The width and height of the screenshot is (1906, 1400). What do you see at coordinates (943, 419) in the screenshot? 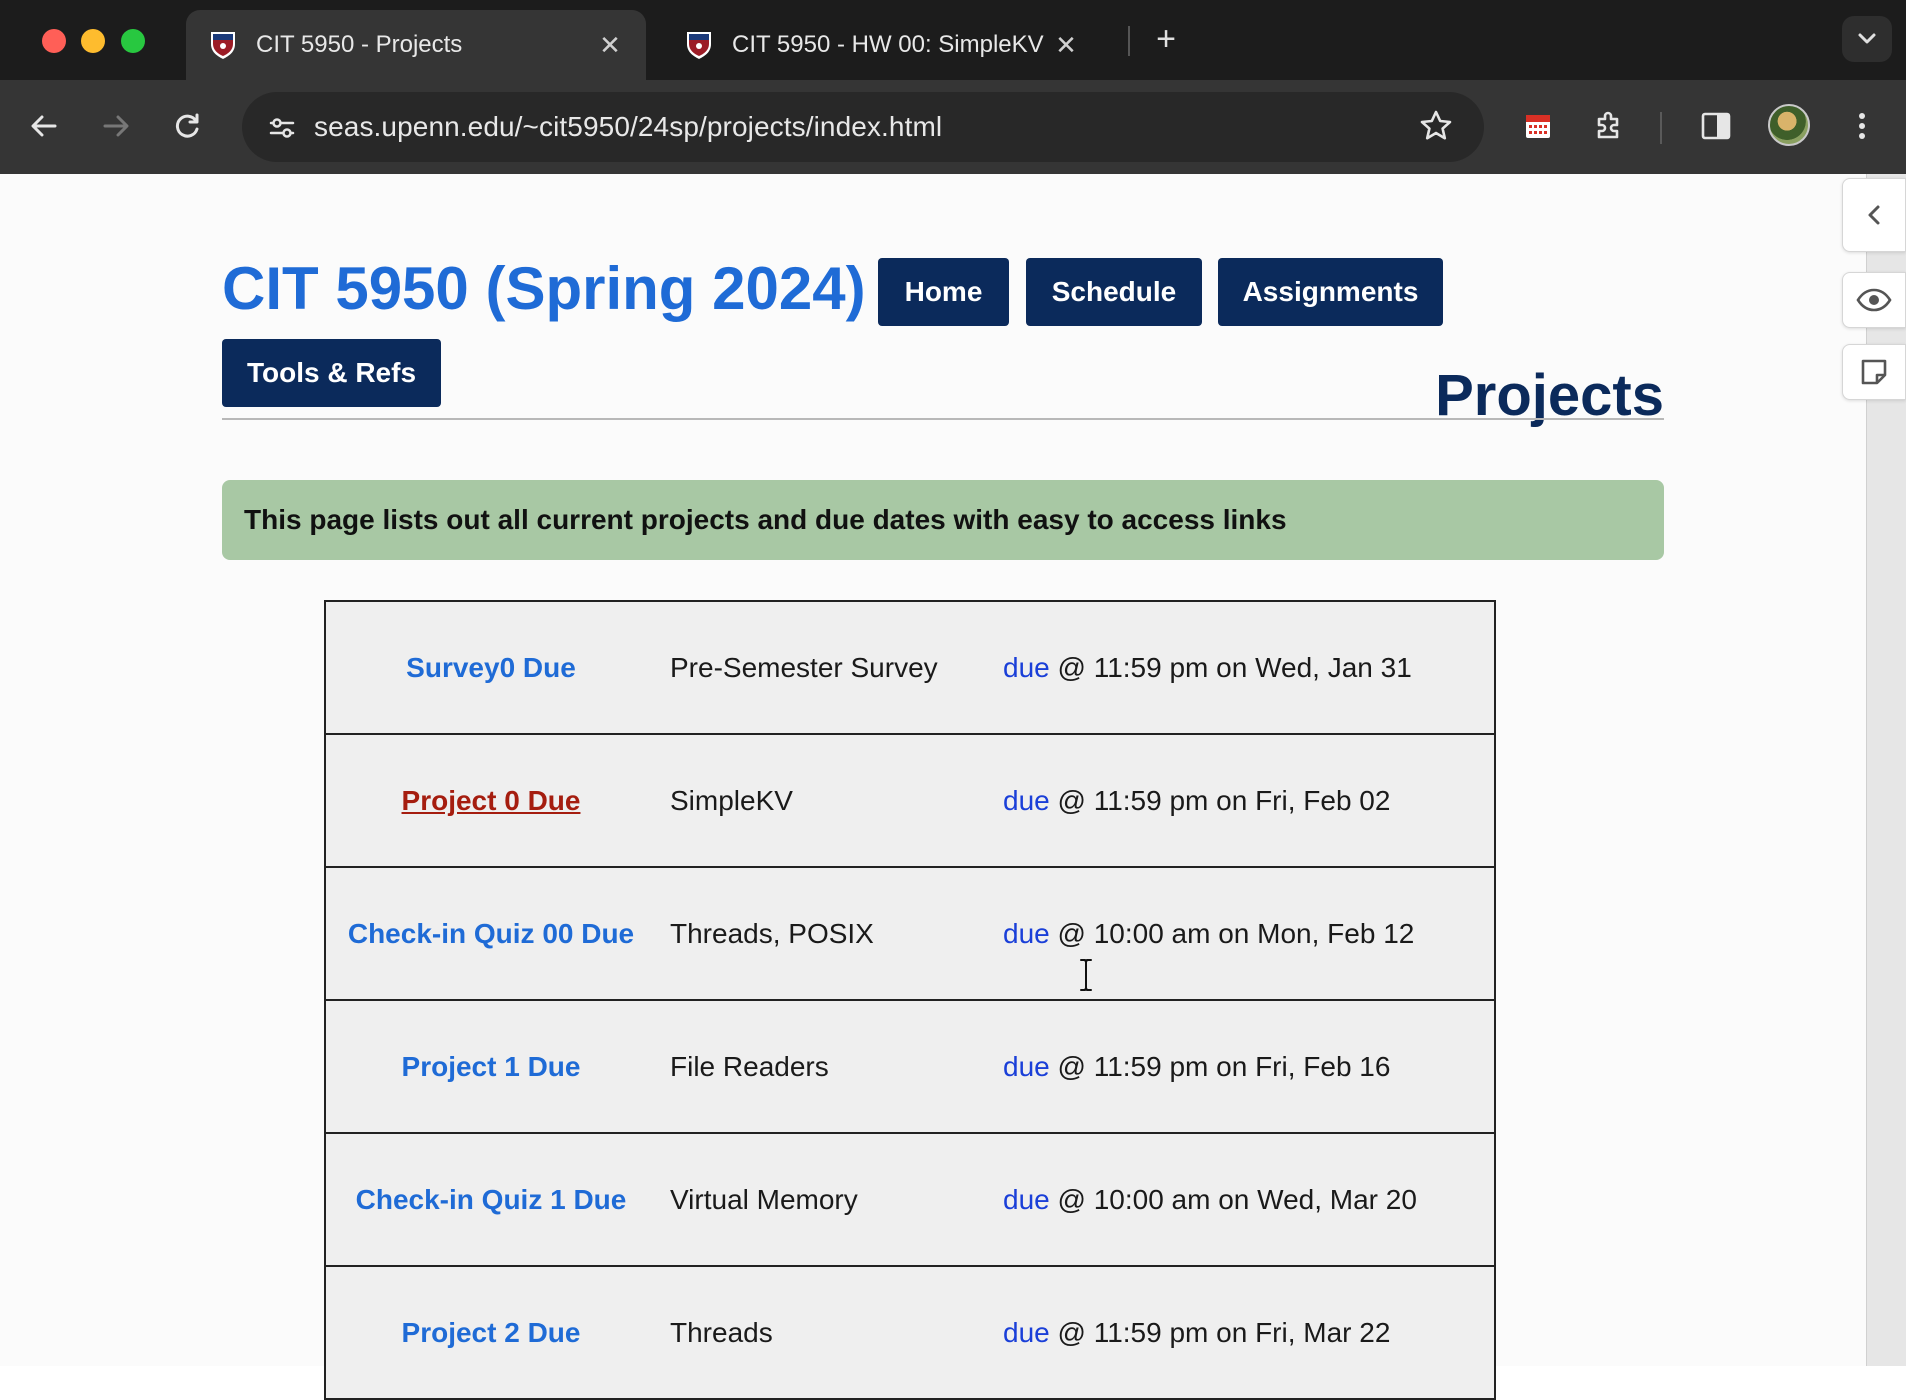
I see `header-divider` at bounding box center [943, 419].